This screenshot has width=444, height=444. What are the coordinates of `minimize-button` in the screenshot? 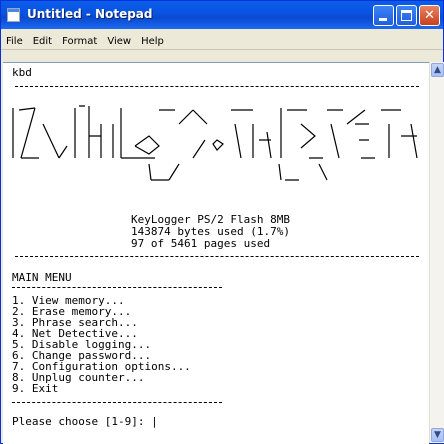 It's located at (383, 15).